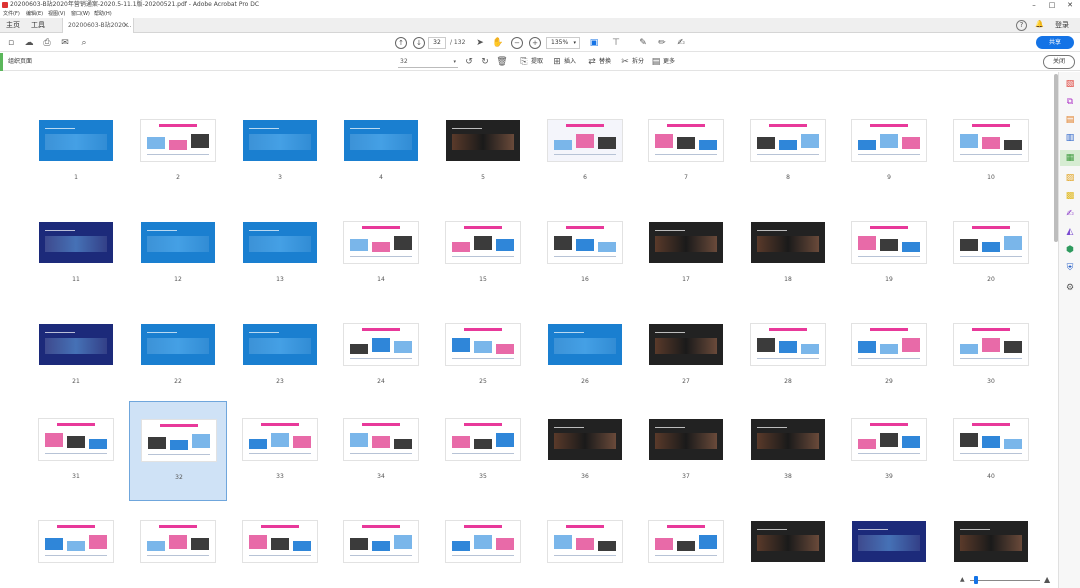 Image resolution: width=1080 pixels, height=588 pixels. I want to click on page-thumbnail: 29, so click(889, 356).